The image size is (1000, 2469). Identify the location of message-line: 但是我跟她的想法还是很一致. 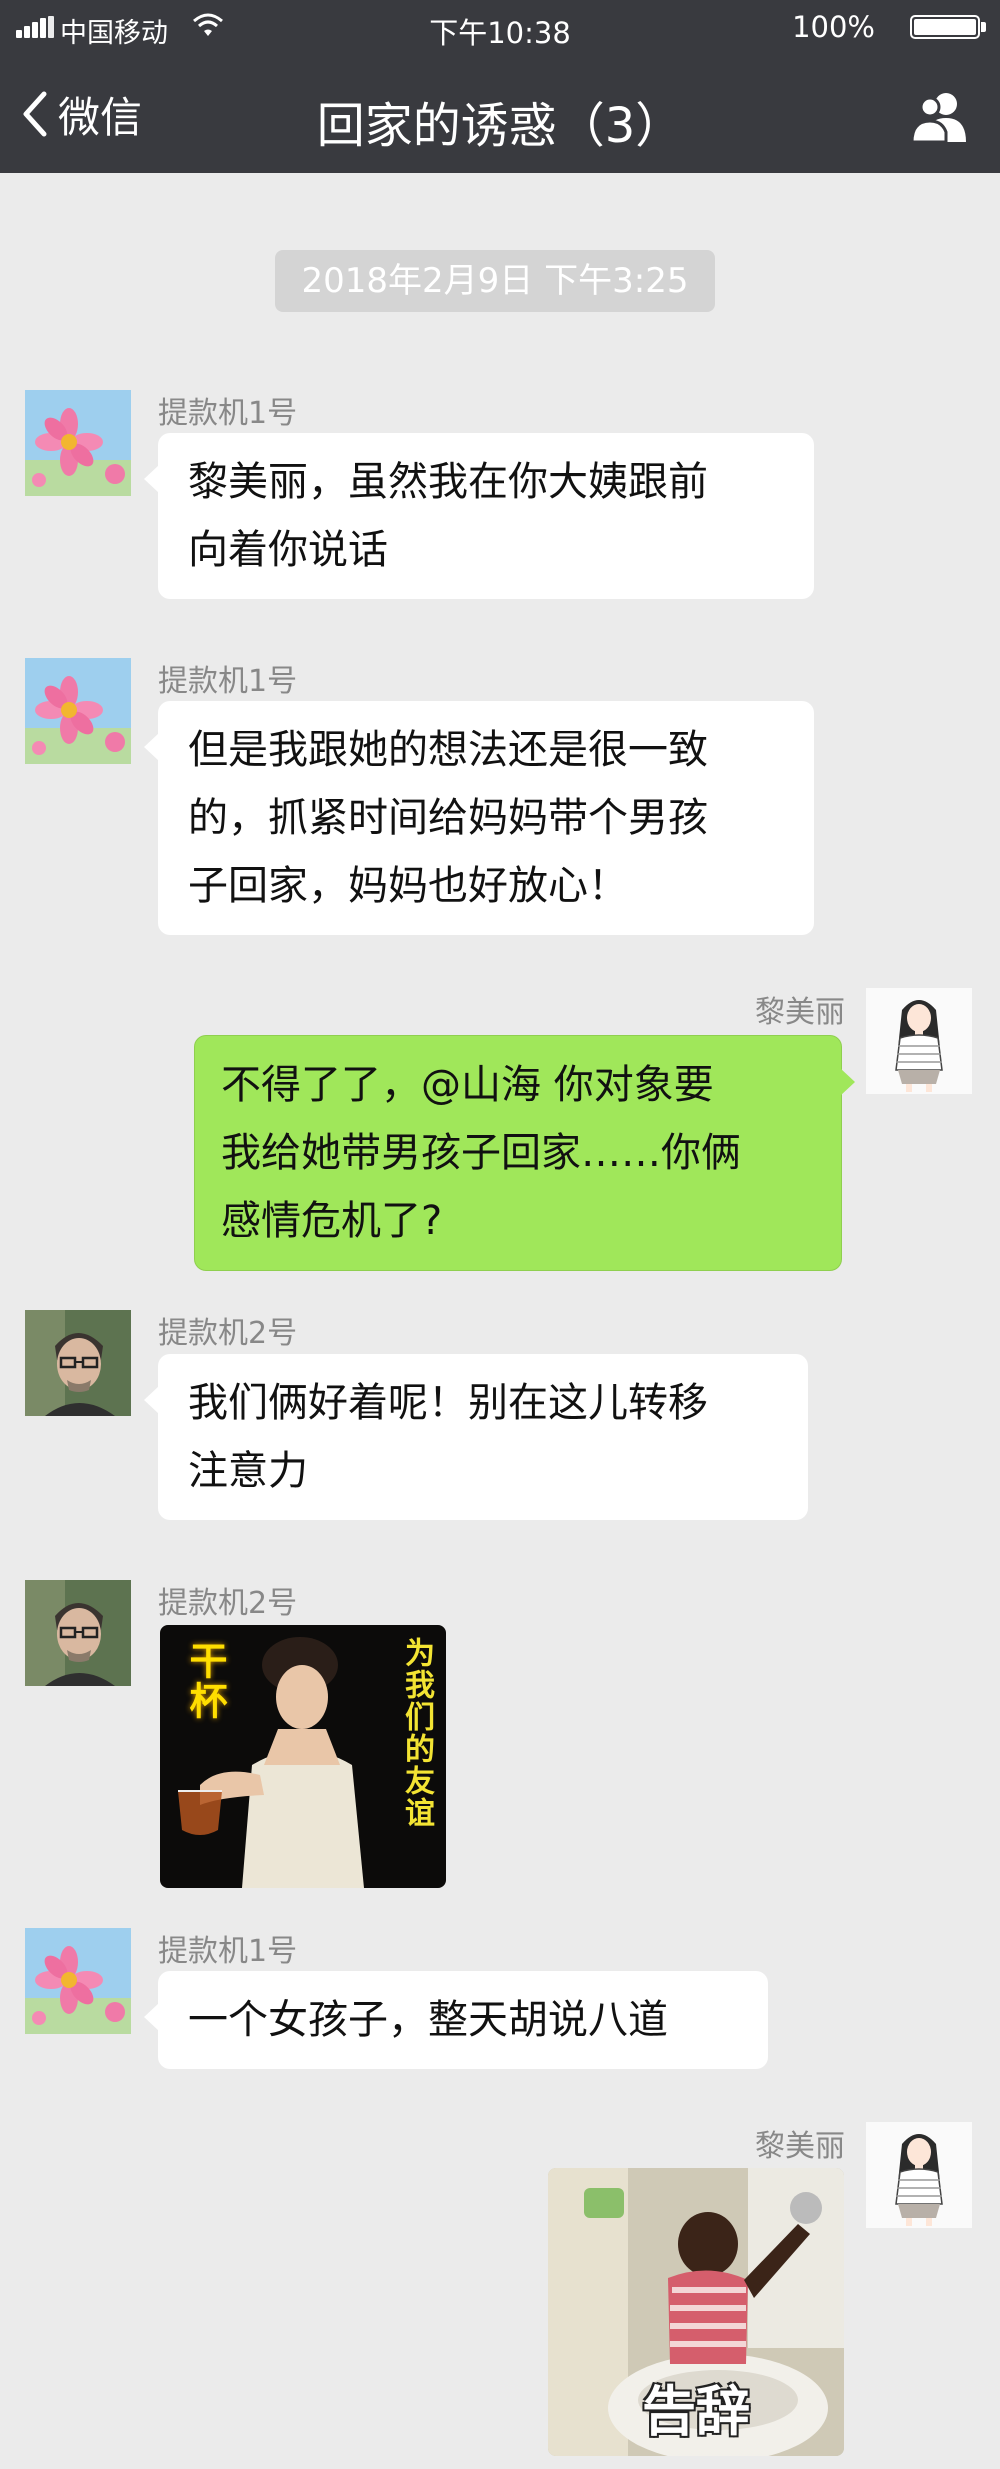
(448, 750).